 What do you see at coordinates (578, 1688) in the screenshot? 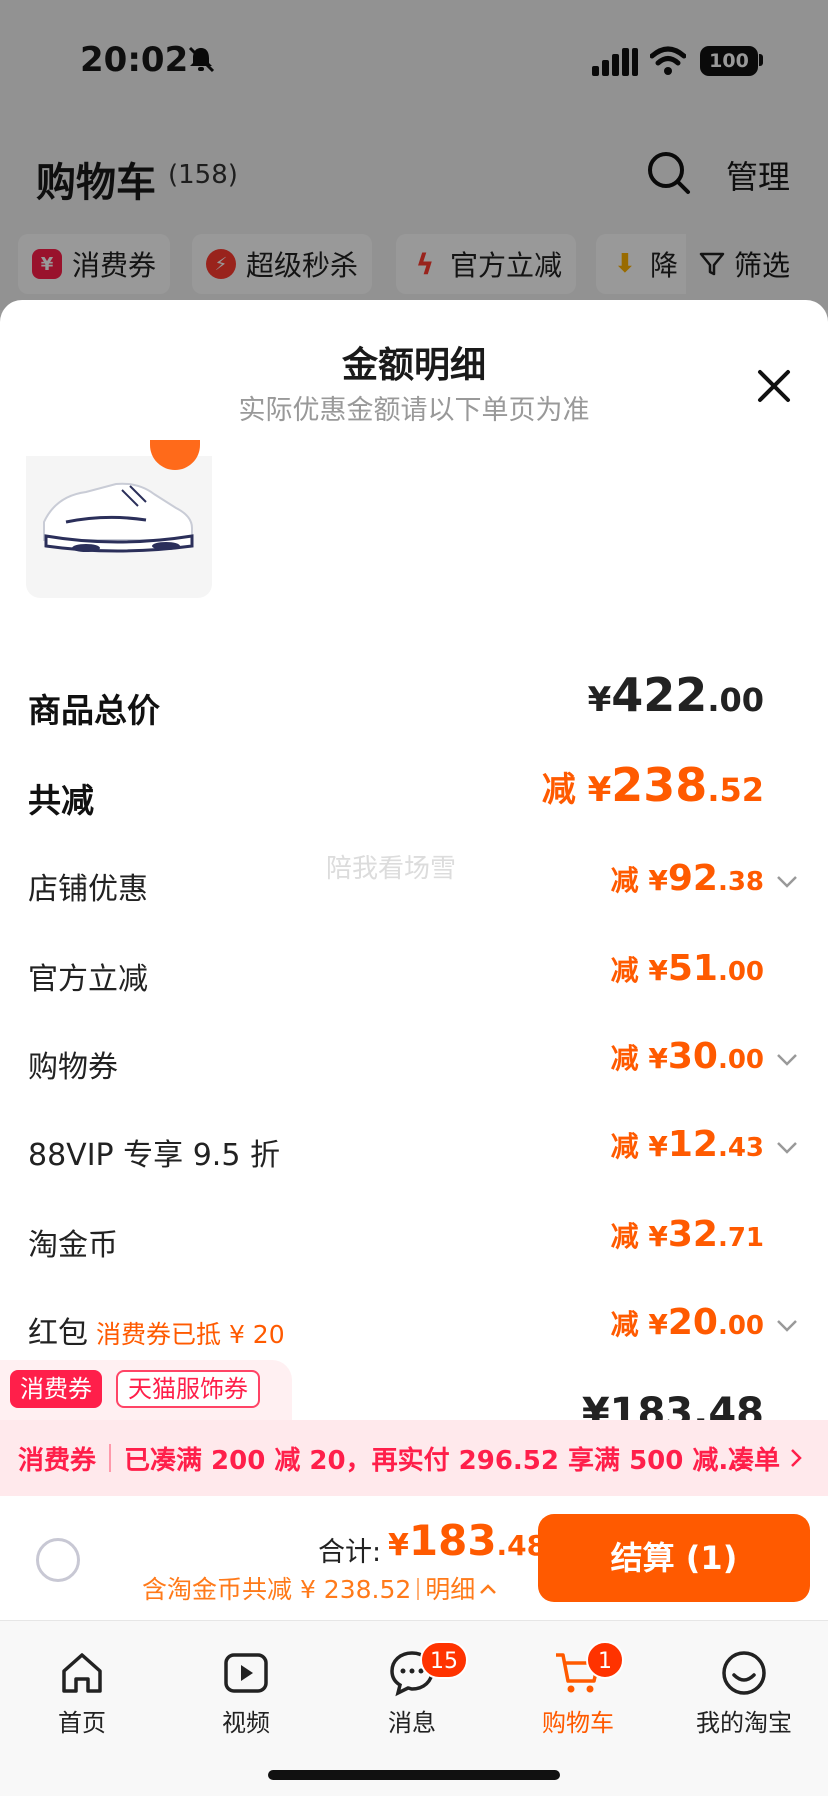
I see `tab-cart: 购物车 1` at bounding box center [578, 1688].